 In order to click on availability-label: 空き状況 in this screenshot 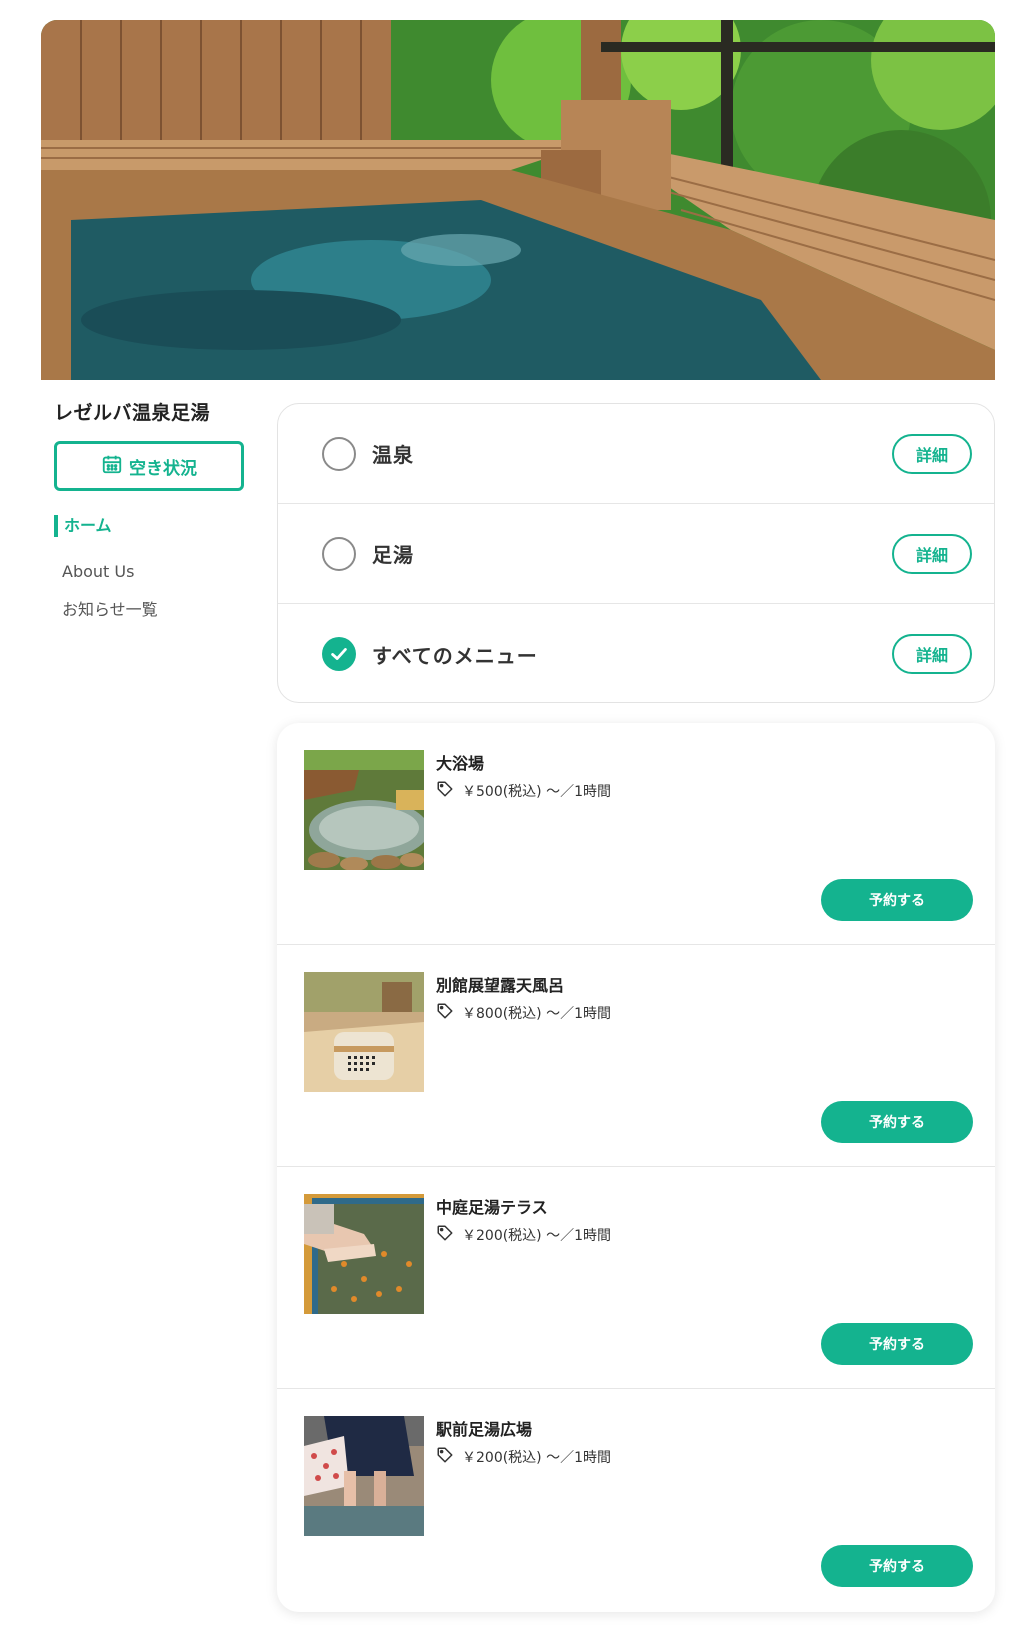, I will do `click(163, 468)`.